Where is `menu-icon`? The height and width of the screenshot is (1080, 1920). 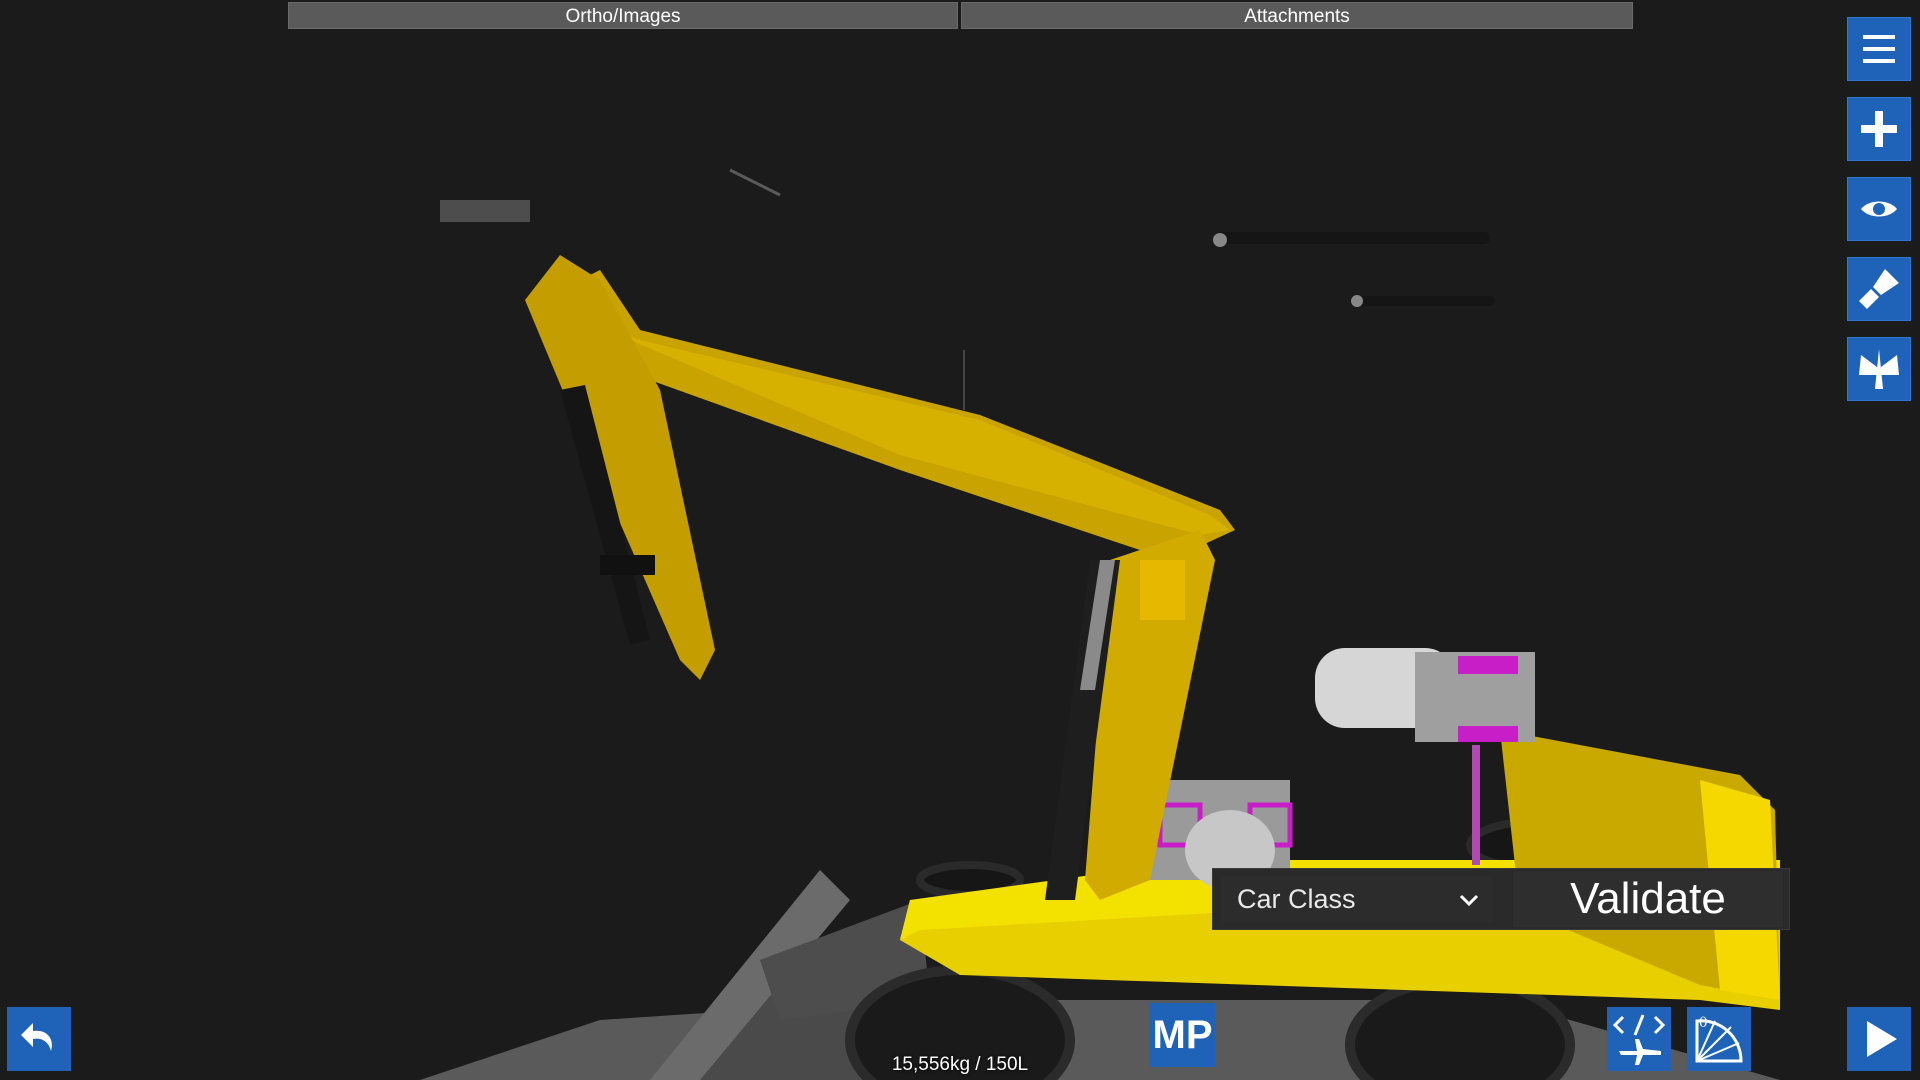 menu-icon is located at coordinates (1879, 49).